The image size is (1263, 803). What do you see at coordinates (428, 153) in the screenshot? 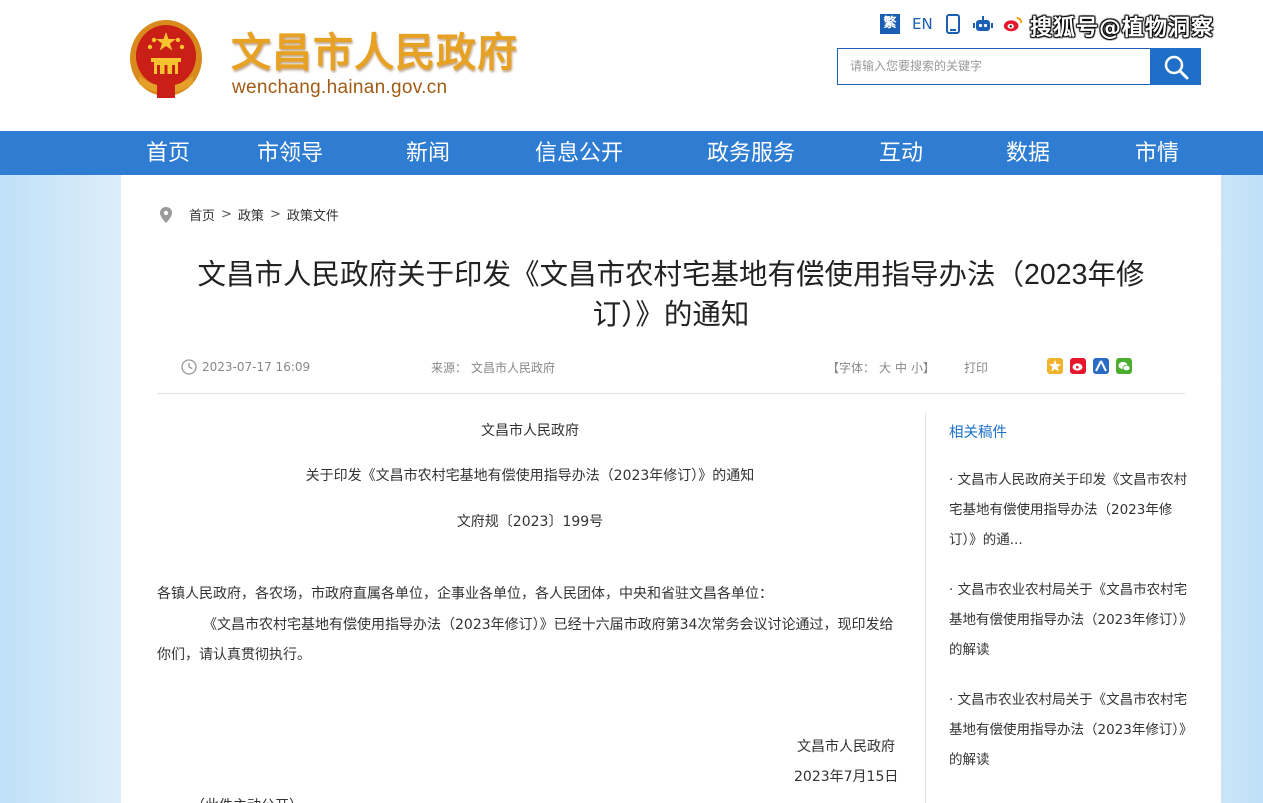
I see `nav-item-news: 新闻` at bounding box center [428, 153].